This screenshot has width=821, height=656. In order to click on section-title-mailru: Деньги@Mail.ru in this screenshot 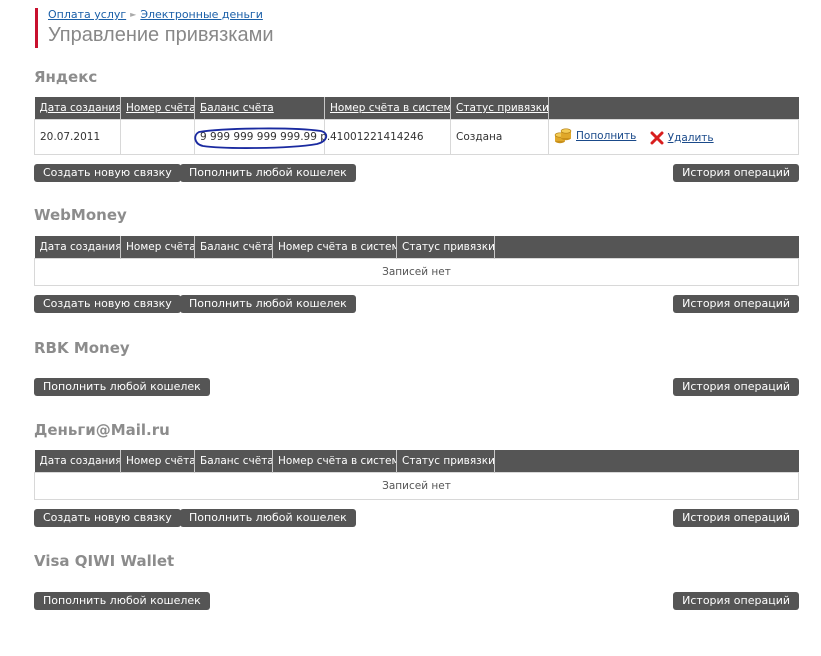, I will do `click(102, 430)`.